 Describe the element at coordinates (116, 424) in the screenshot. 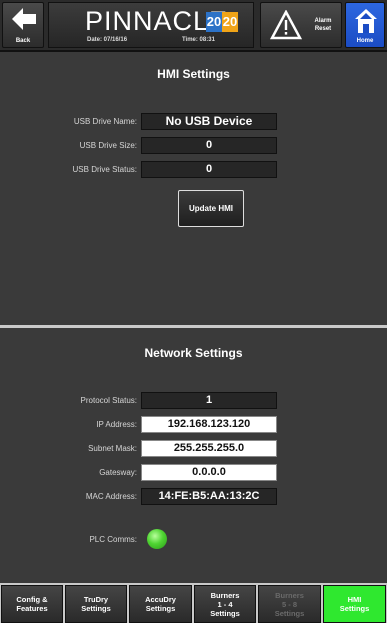

I see `ip-address-label: IP Address:` at that location.